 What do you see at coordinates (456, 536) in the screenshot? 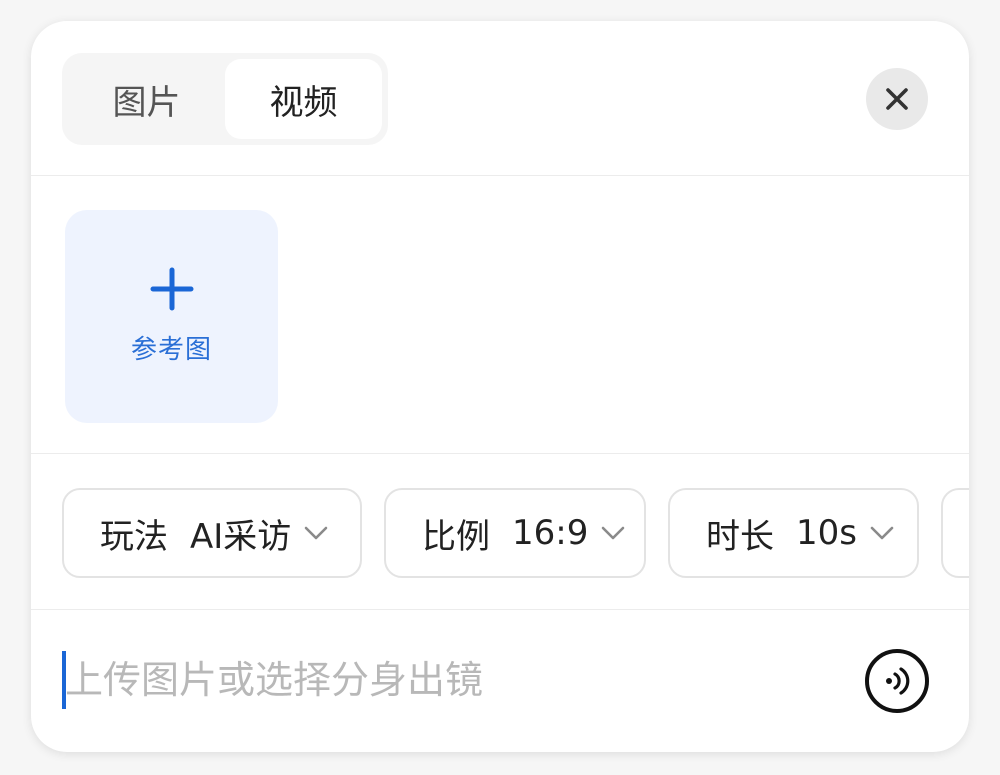
I see `option-key: 比例` at bounding box center [456, 536].